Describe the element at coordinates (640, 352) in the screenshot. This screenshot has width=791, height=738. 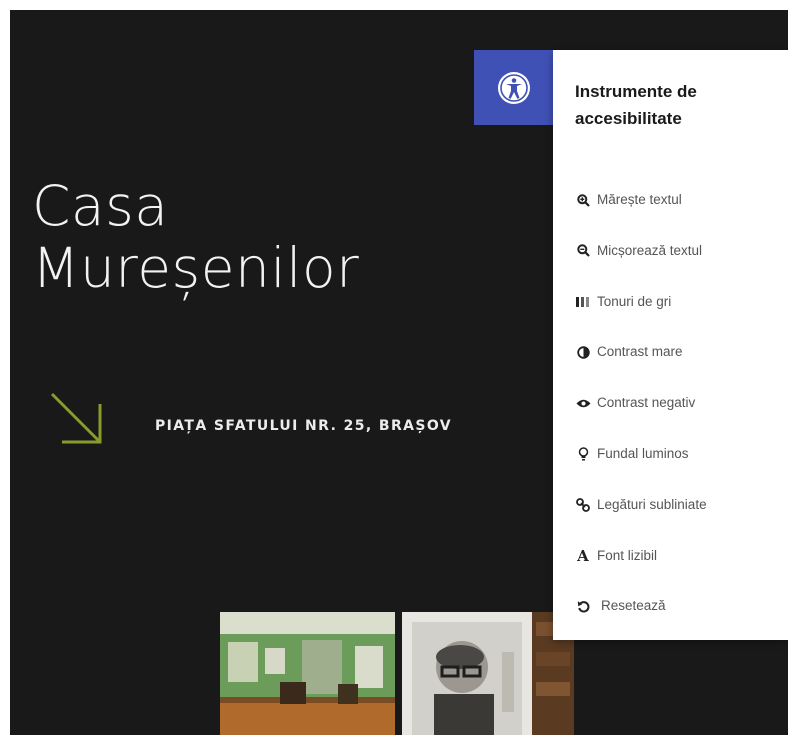
I see `tool-label: Contrast mare` at that location.